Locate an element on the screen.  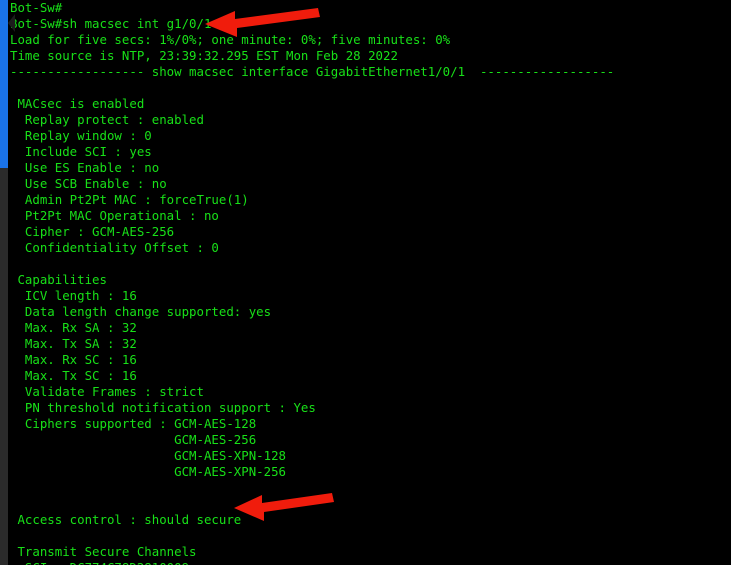
terminal-line: Capabilities is located at coordinates (58, 279).